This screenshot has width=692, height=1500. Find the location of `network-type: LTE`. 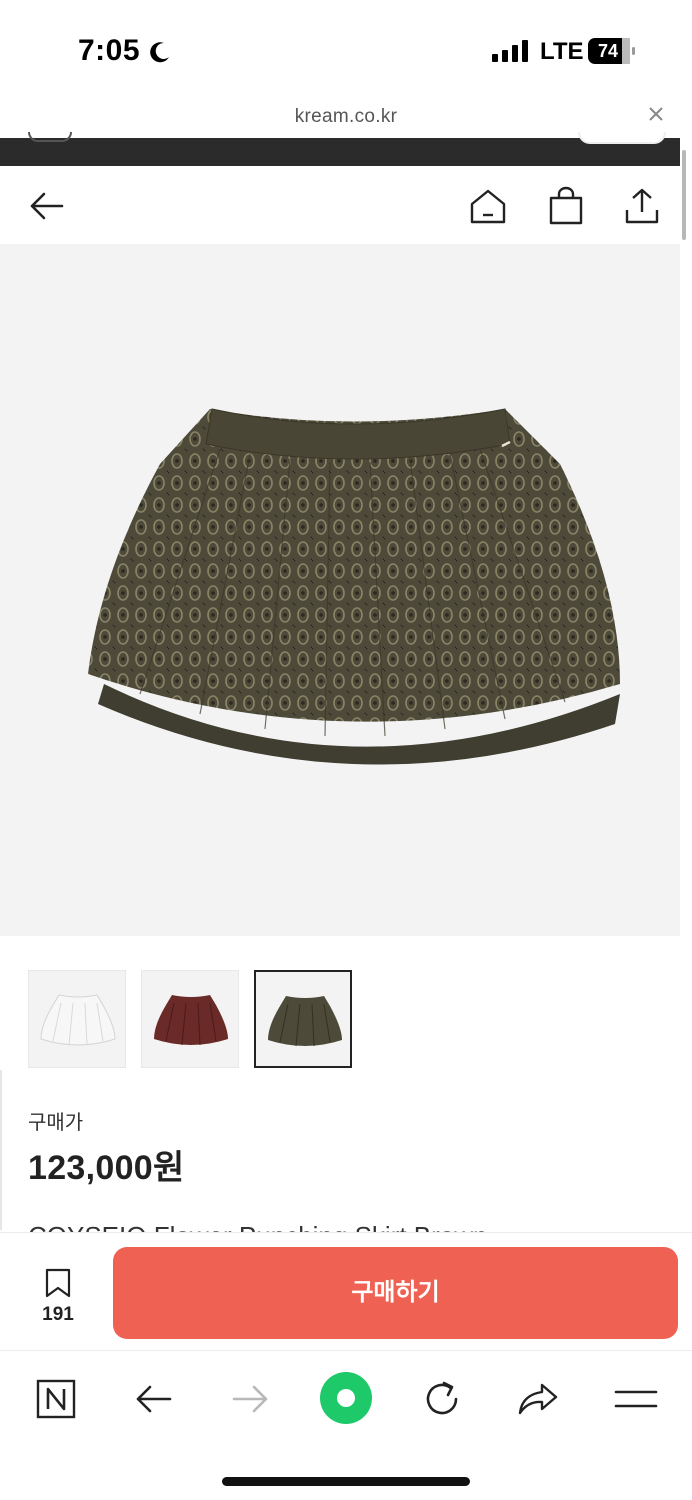

network-type: LTE is located at coordinates (562, 51).